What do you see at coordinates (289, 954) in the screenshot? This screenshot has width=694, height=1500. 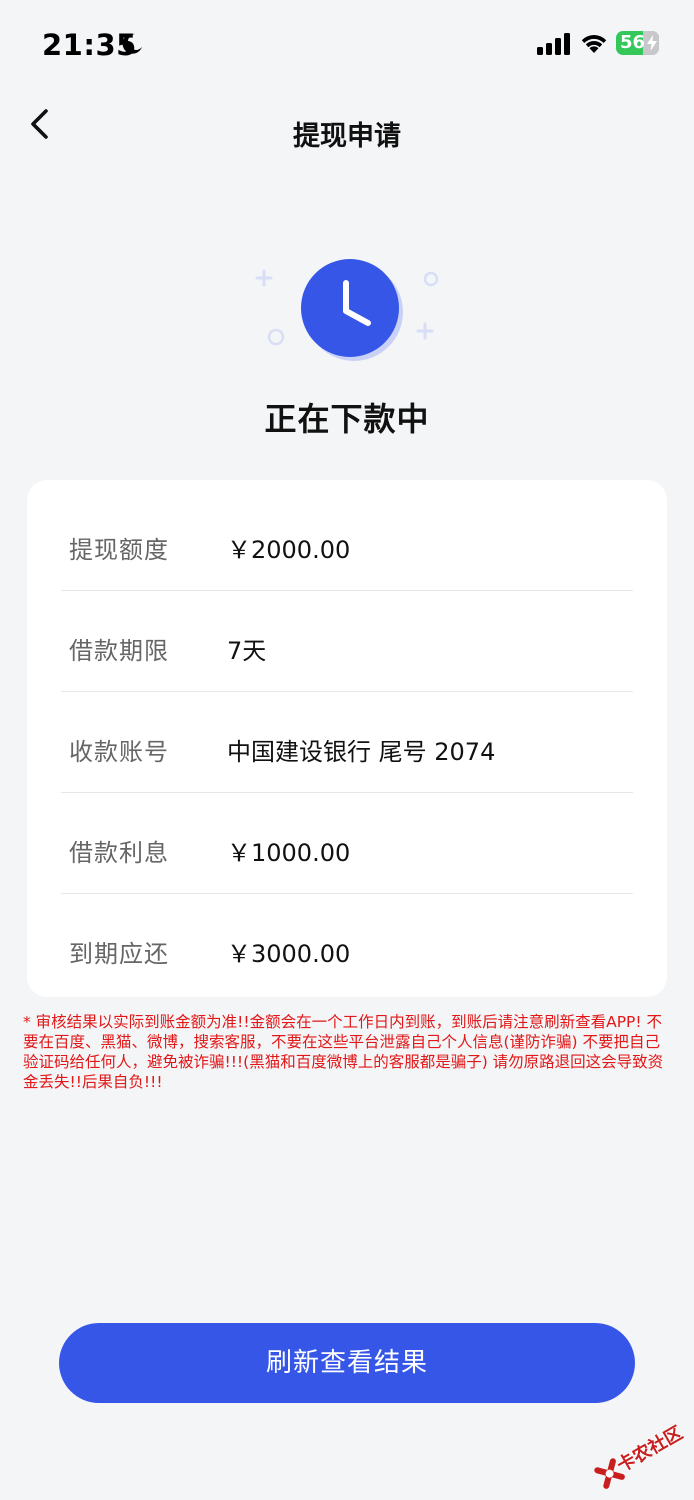 I see `detail-value: ￥3000.00` at bounding box center [289, 954].